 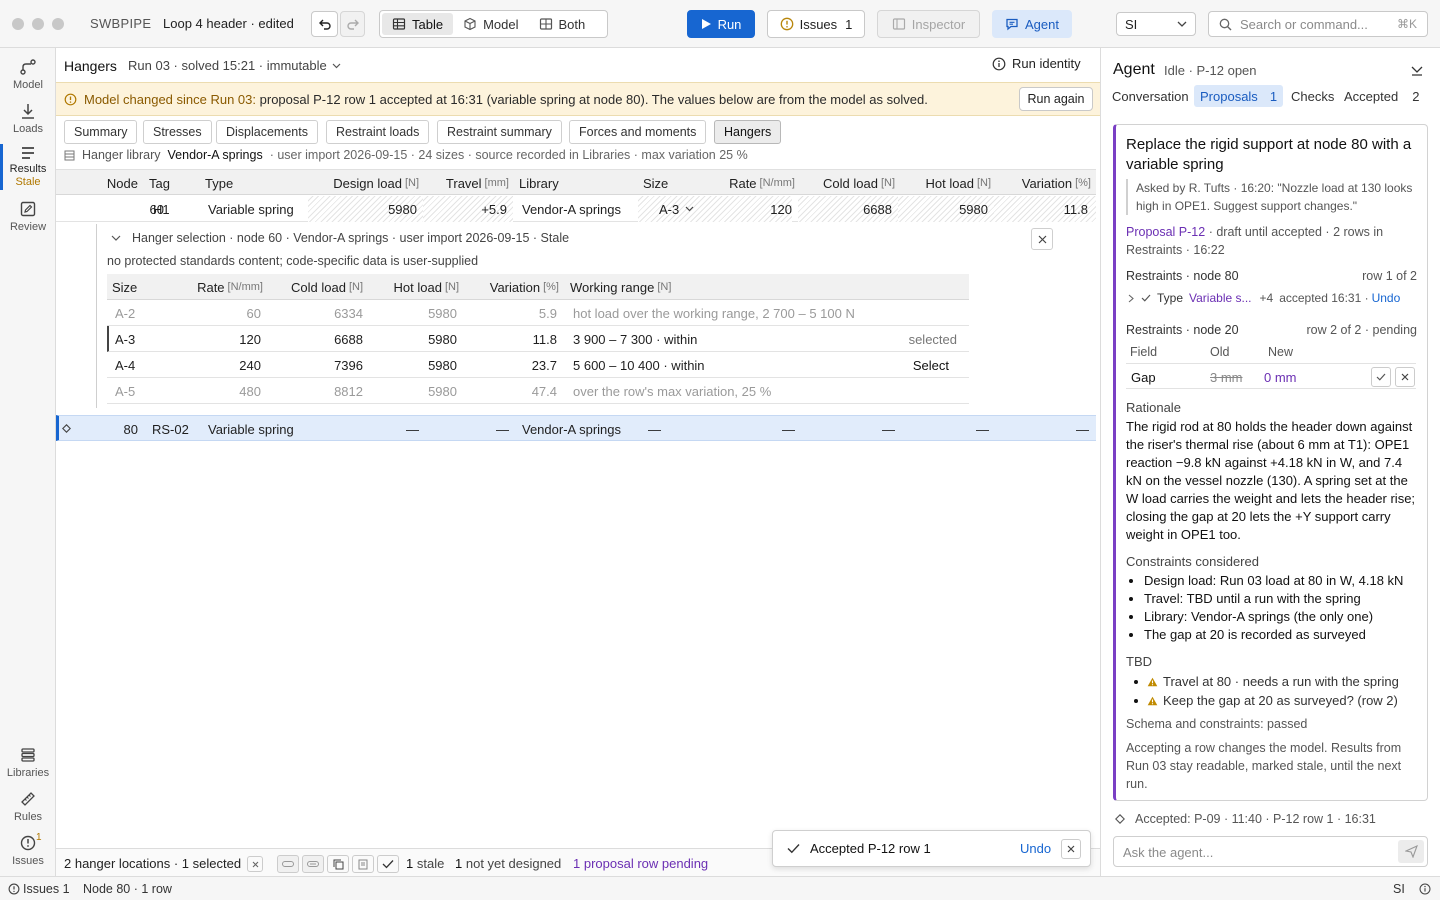 What do you see at coordinates (640, 863) in the screenshot?
I see `footer-pending-link: 1 proposal row pending` at bounding box center [640, 863].